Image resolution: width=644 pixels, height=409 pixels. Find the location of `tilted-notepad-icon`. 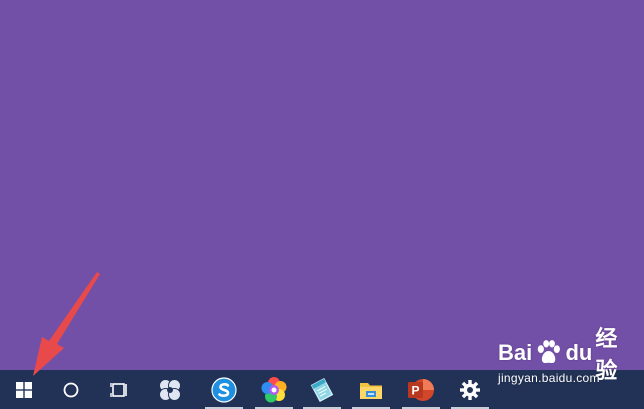

tilted-notepad-icon is located at coordinates (322, 389).